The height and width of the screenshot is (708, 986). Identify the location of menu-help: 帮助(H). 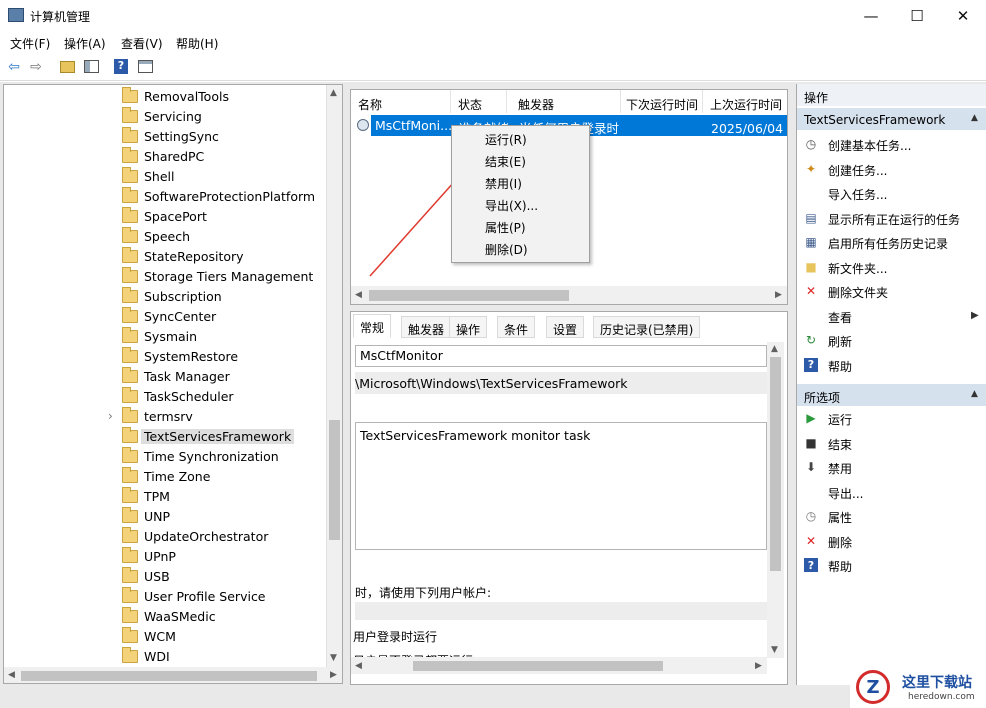
(197, 43).